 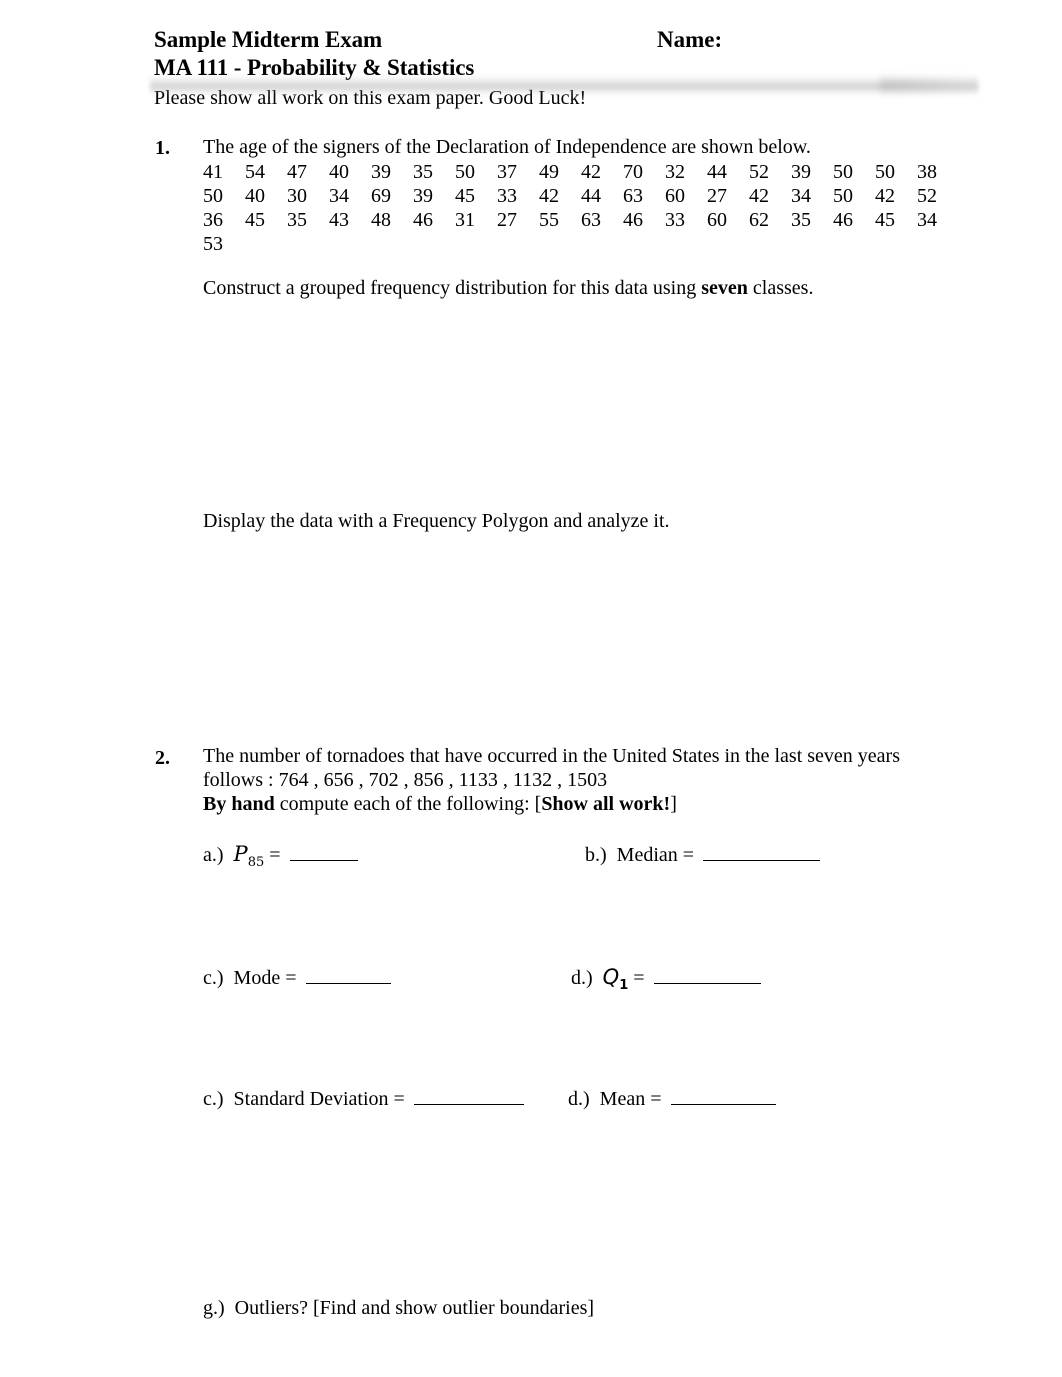 What do you see at coordinates (239, 804) in the screenshot?
I see `instruction-emphasis-by-hand: By hand` at bounding box center [239, 804].